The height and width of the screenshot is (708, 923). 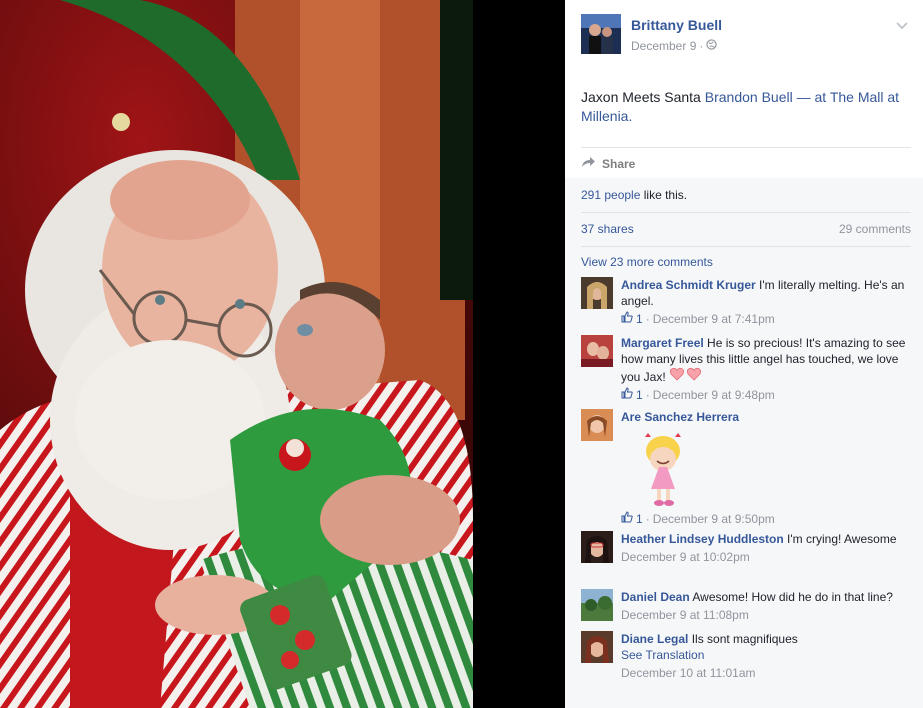 I want to click on comment-text: Awesome! How did he do in that line?, so click(x=792, y=597).